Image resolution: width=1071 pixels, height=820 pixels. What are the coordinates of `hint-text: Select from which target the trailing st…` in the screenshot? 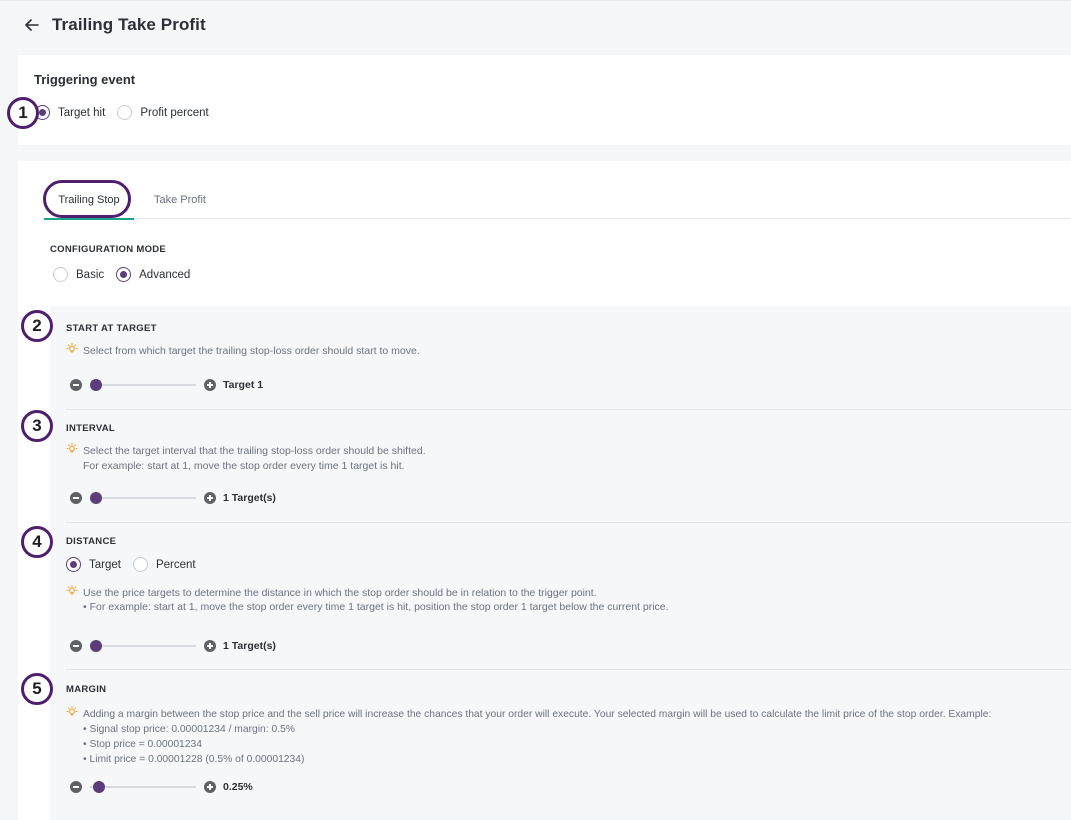 It's located at (251, 351).